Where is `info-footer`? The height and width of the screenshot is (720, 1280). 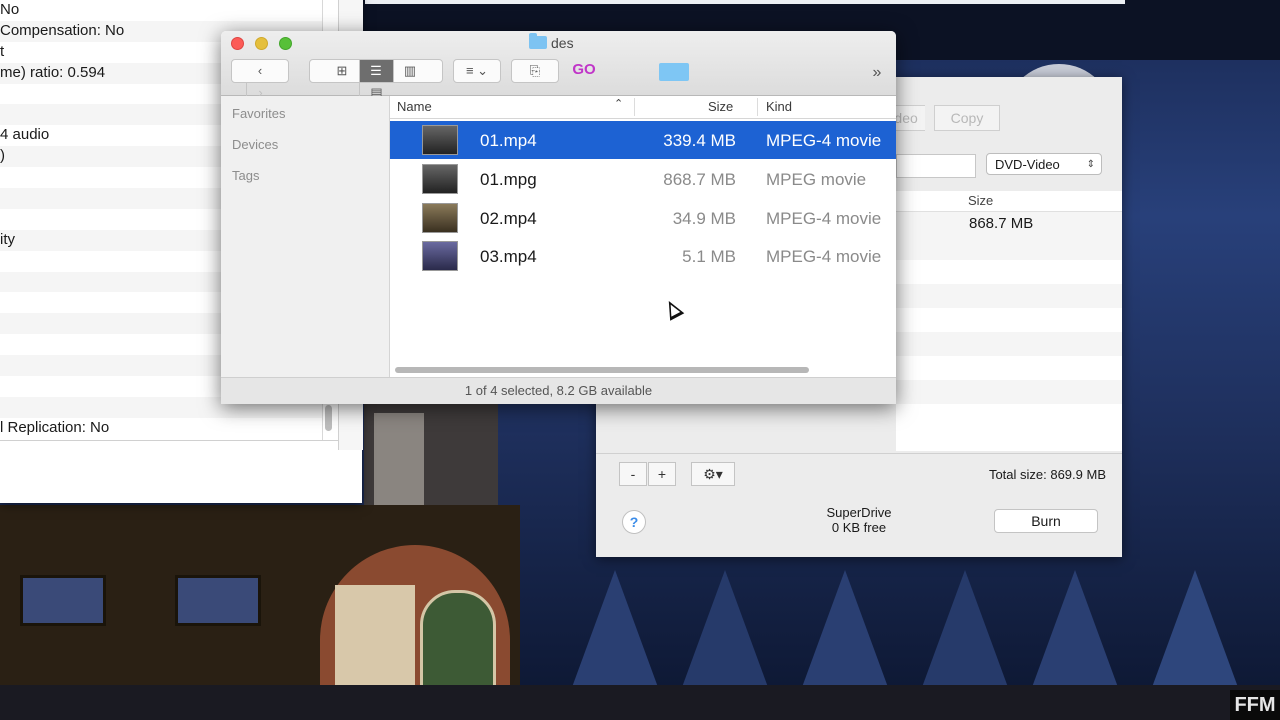 info-footer is located at coordinates (169, 445).